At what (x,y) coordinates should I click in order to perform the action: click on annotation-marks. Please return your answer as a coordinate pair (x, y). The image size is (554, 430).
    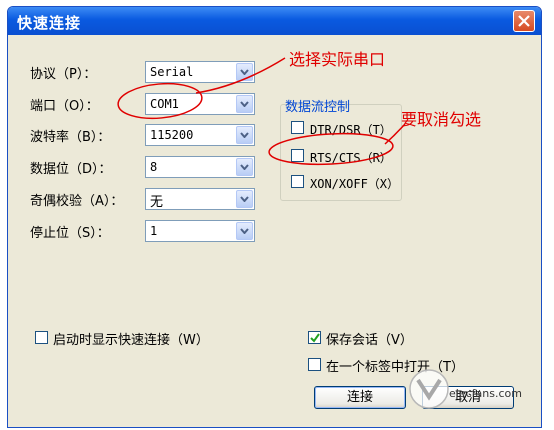
    Looking at the image, I should click on (261, 111).